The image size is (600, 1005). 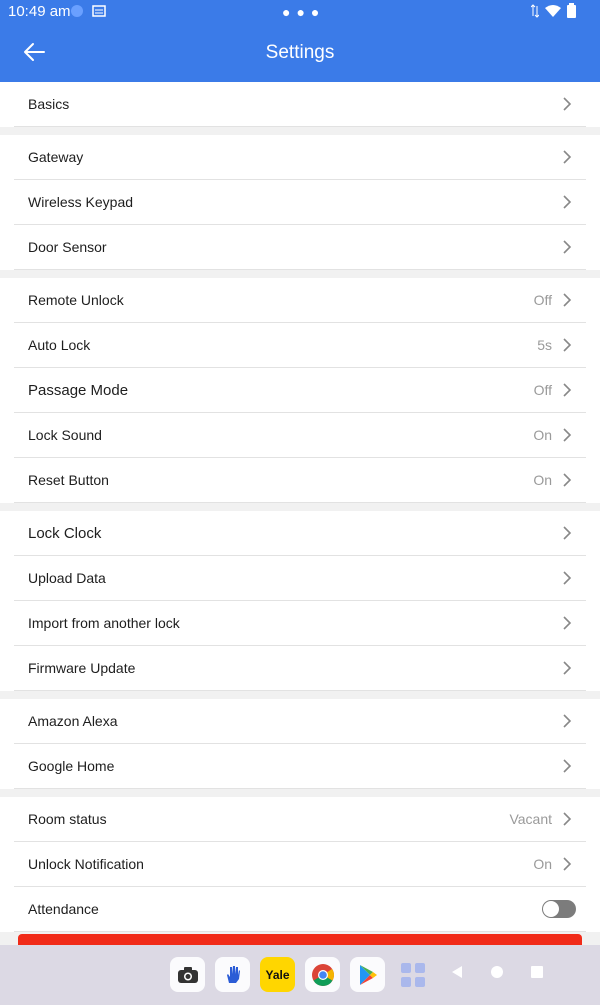 I want to click on data-arrows-icon, so click(x=535, y=10).